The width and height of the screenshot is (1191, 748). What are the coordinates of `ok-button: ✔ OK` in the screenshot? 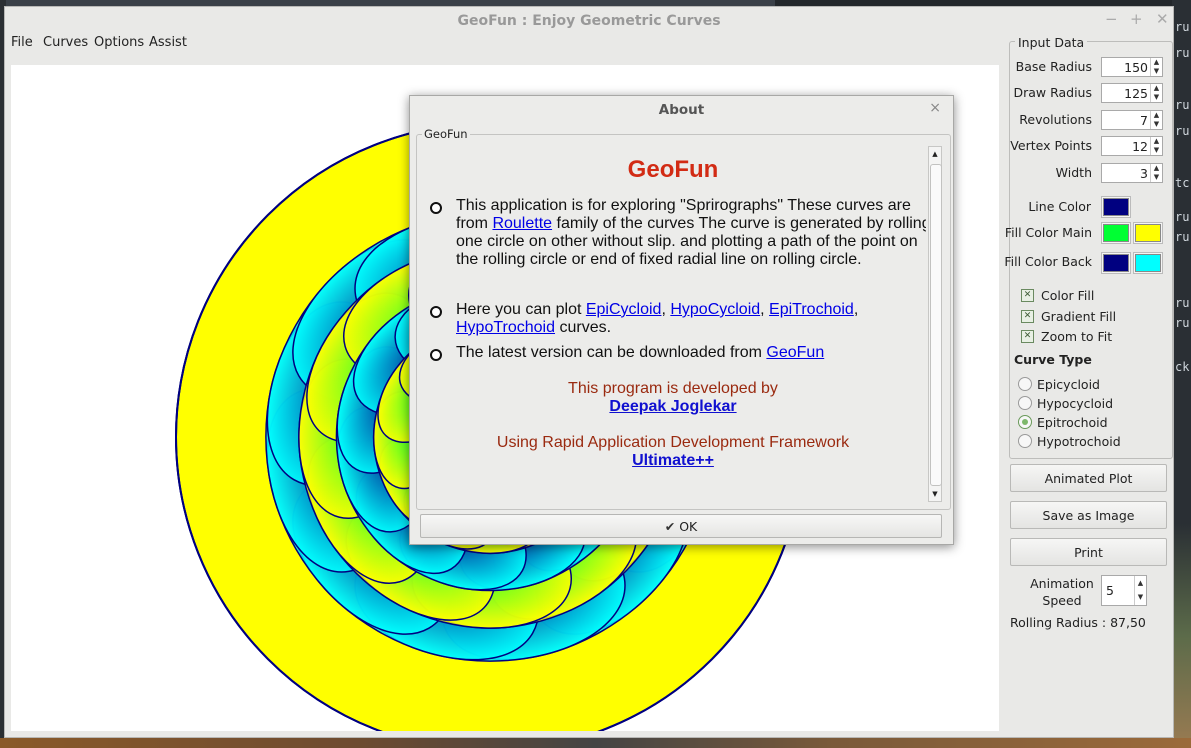 It's located at (681, 526).